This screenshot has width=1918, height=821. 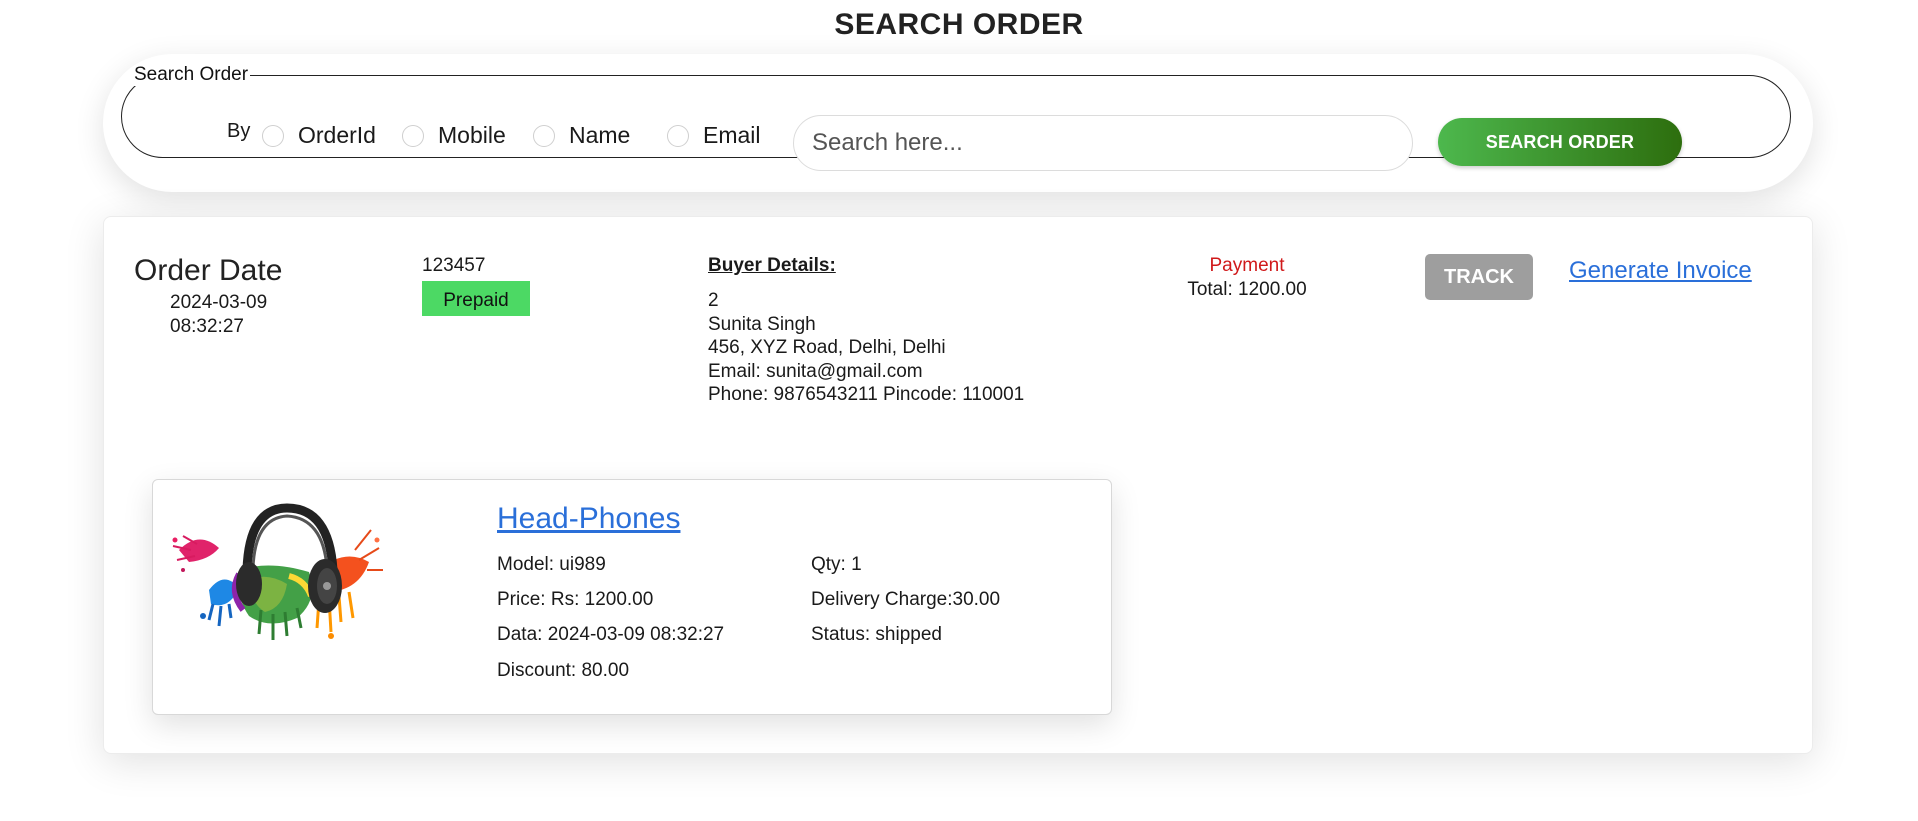 I want to click on search-by-label: By, so click(x=239, y=131).